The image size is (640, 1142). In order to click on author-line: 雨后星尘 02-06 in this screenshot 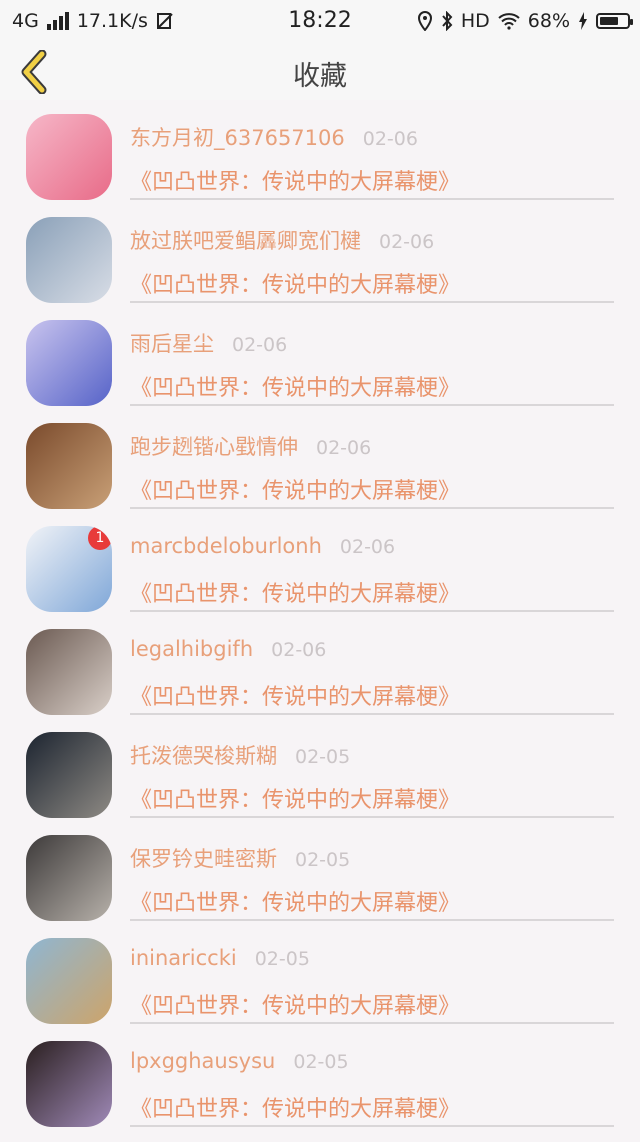, I will do `click(208, 343)`.